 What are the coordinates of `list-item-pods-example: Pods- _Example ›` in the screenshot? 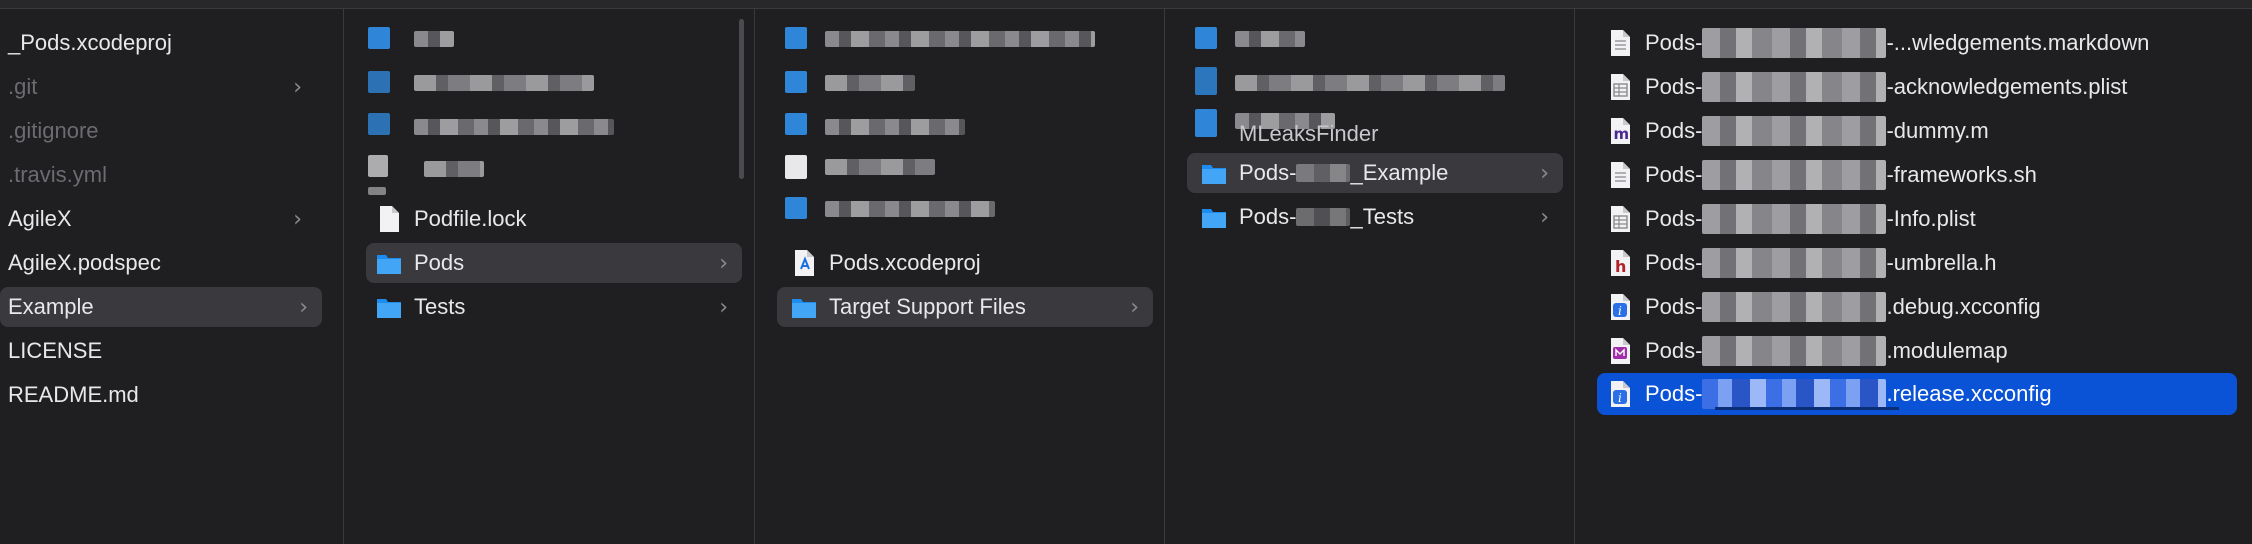 It's located at (1375, 173).